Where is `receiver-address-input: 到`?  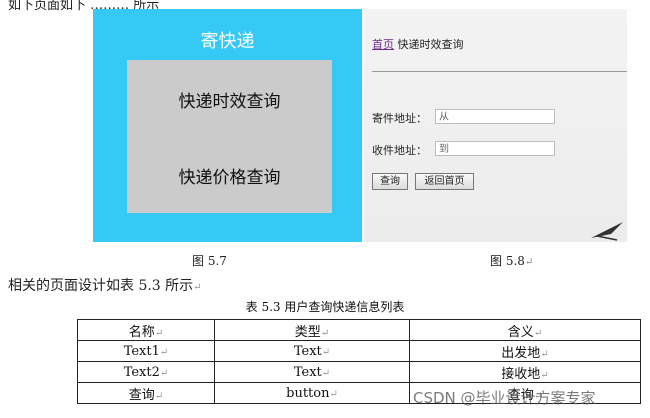
receiver-address-input: 到 is located at coordinates (495, 148).